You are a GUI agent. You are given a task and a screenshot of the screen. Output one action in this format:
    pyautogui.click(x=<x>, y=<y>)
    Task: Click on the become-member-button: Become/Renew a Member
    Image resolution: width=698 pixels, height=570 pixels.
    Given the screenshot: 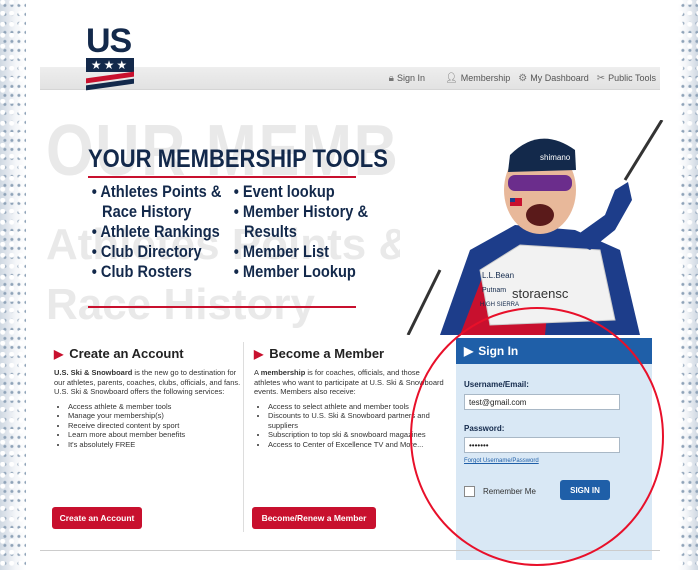 What is the action you would take?
    pyautogui.click(x=314, y=518)
    